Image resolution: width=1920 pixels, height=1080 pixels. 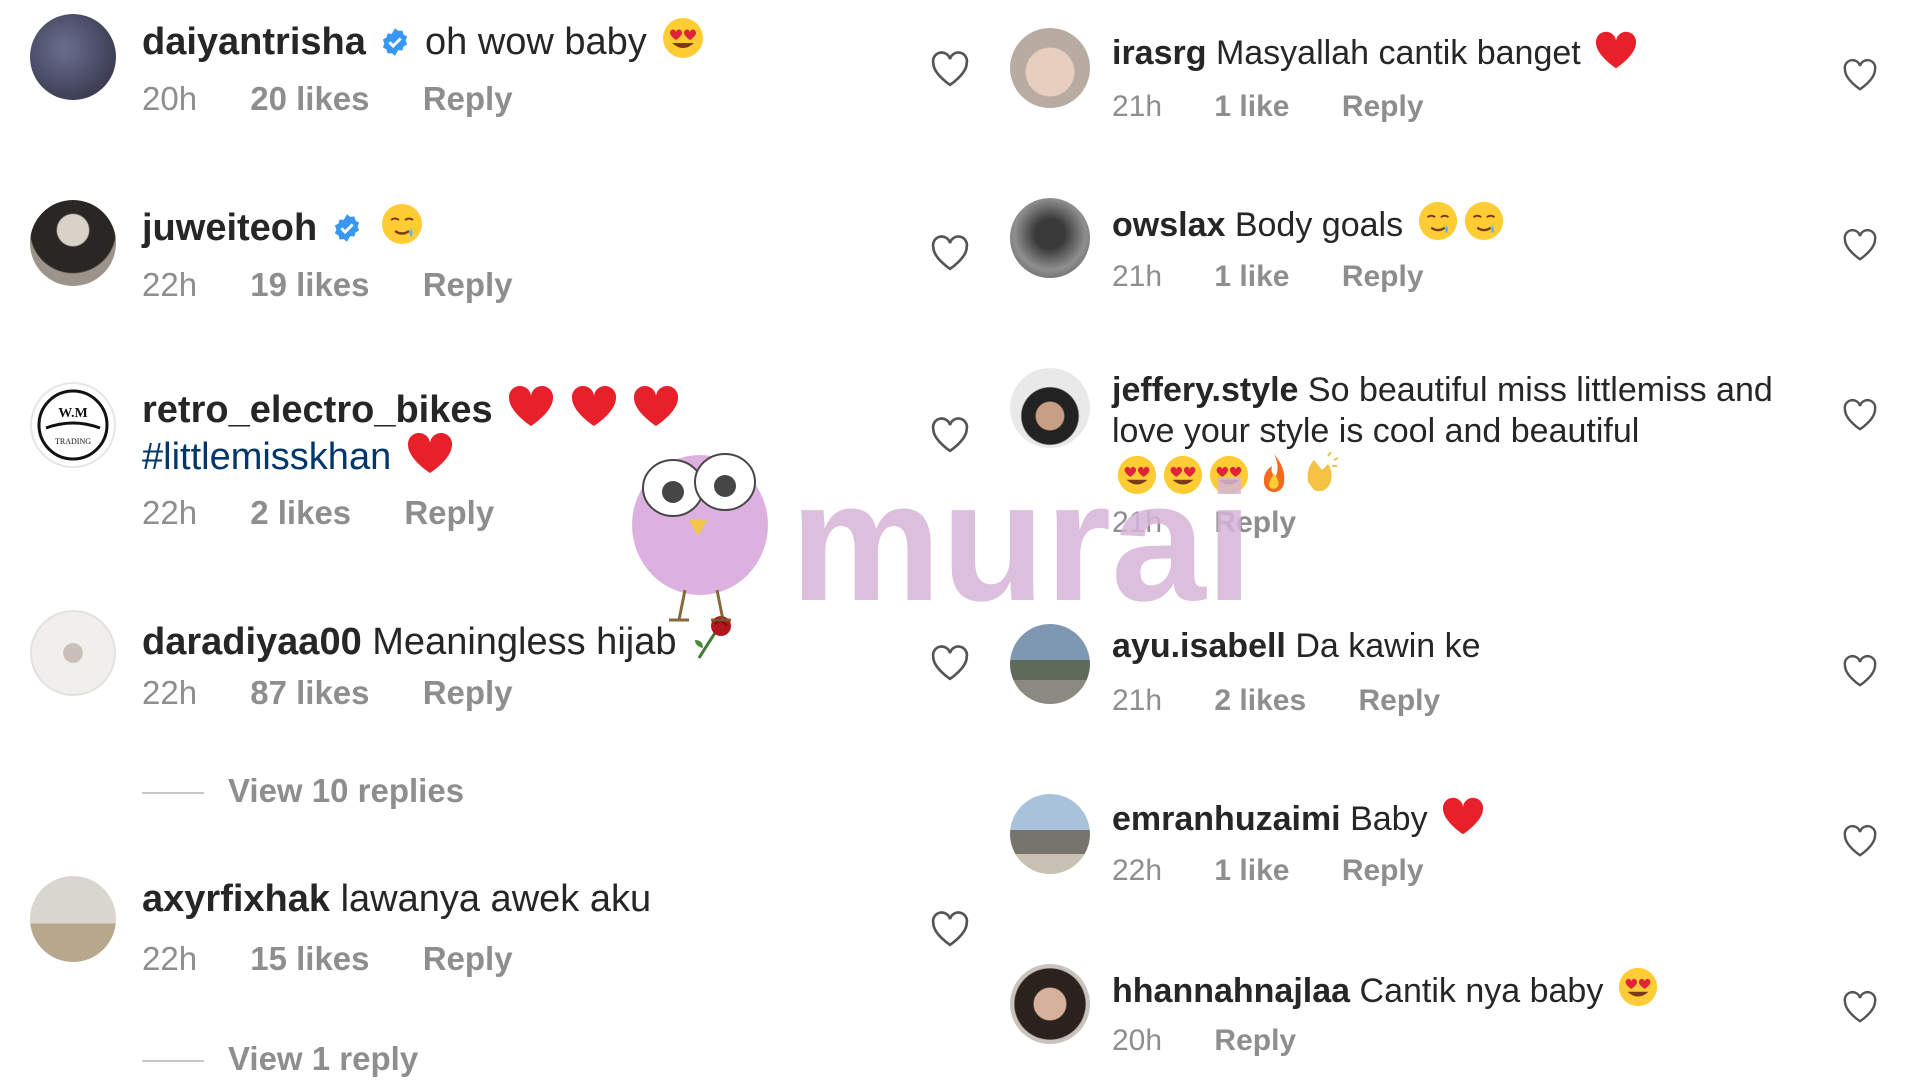 What do you see at coordinates (309, 693) in the screenshot?
I see `like-count: 87 likes` at bounding box center [309, 693].